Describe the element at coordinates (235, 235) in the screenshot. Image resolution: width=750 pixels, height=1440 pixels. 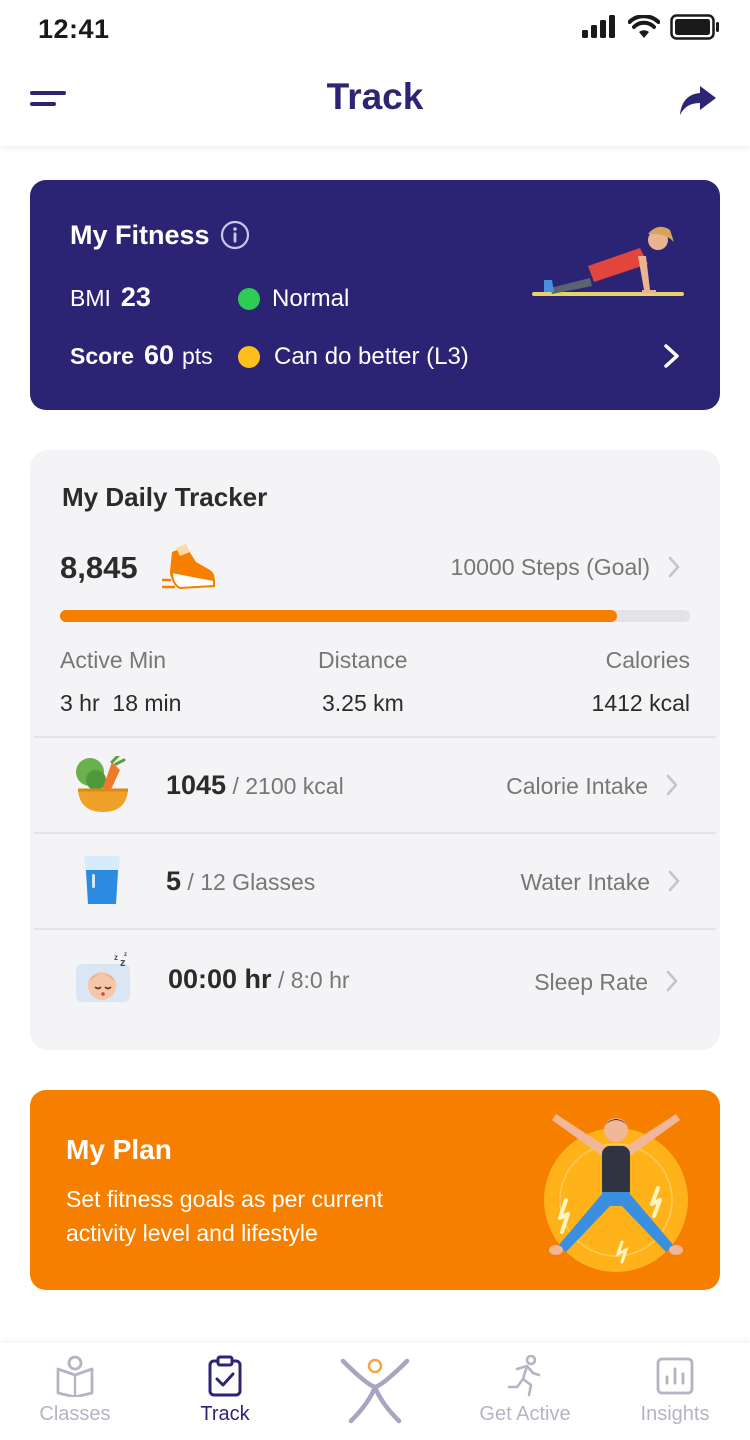
I see `info-icon` at that location.